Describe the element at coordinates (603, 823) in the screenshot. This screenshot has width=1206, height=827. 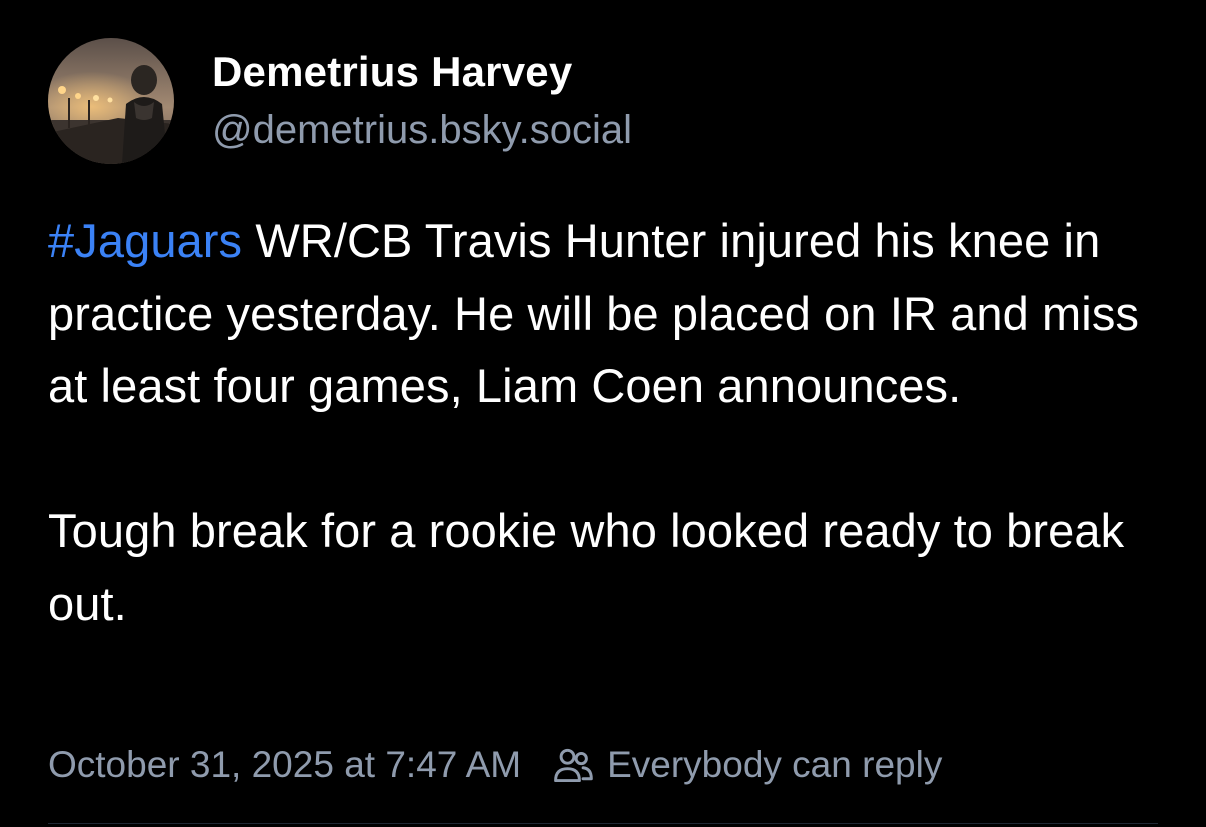
I see `divider` at that location.